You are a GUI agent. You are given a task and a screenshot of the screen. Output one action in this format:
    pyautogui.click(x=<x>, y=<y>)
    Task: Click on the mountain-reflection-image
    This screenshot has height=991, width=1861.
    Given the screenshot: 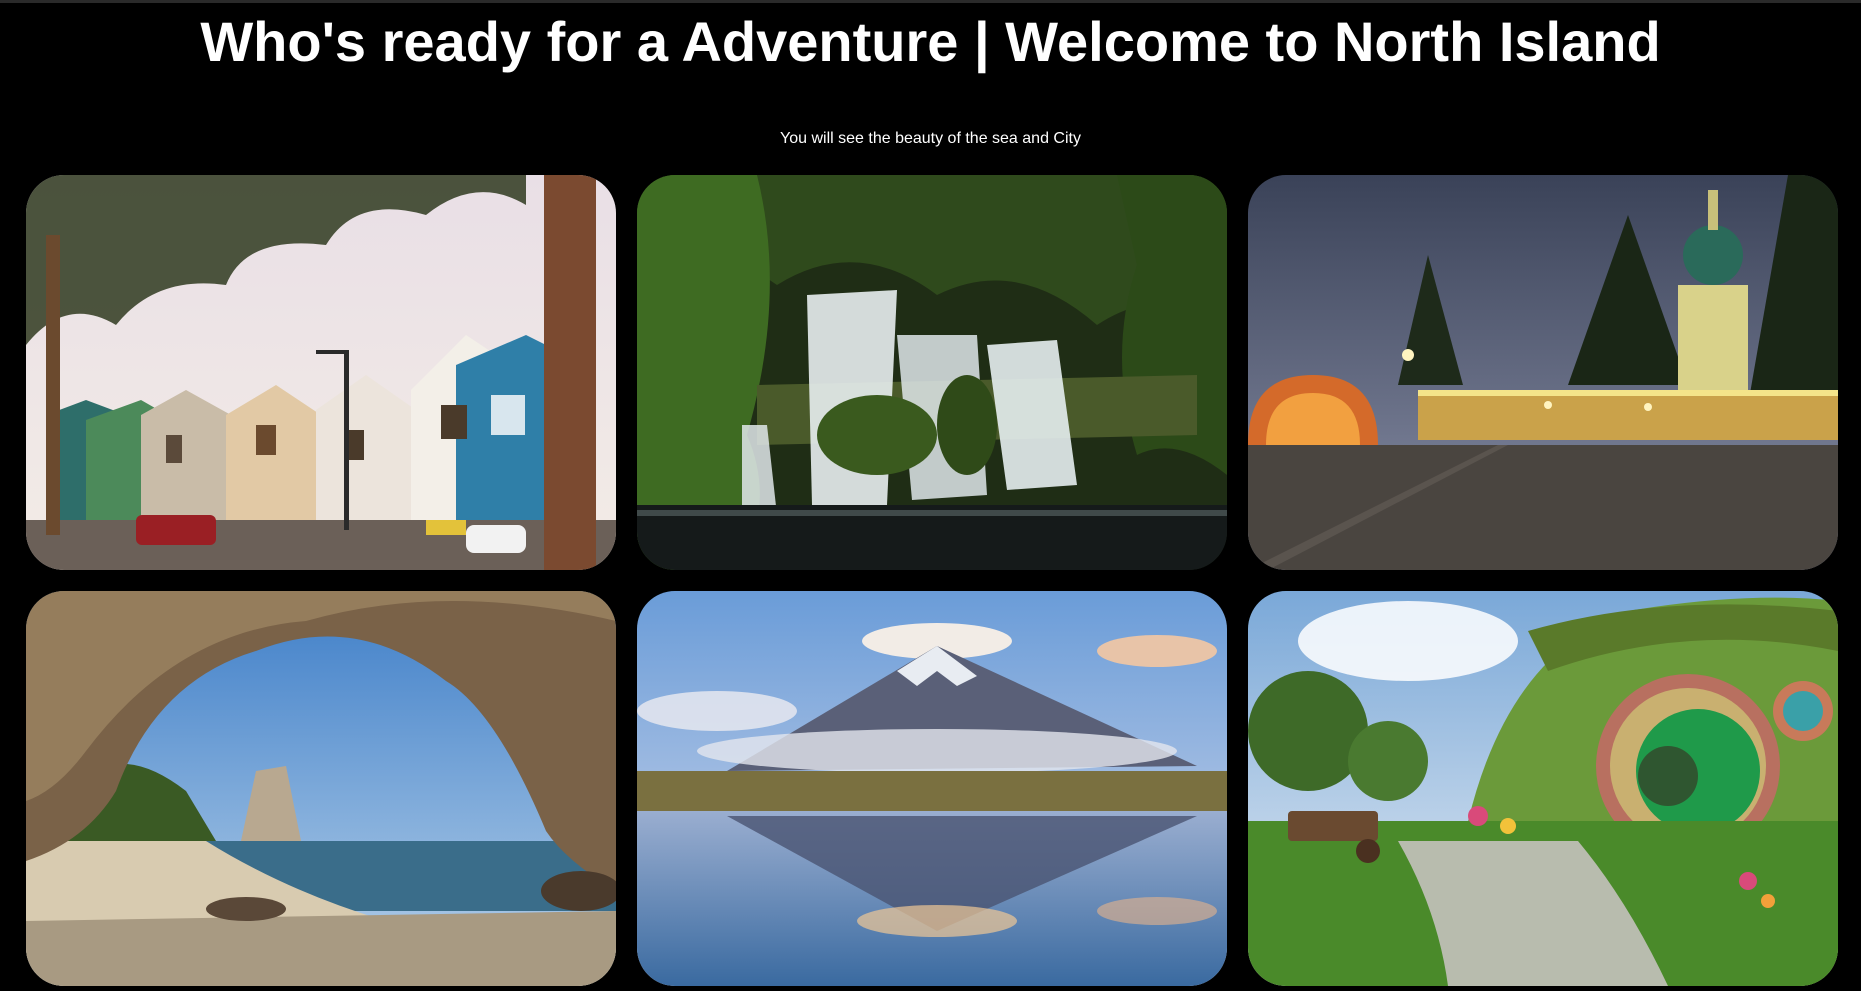 What is the action you would take?
    pyautogui.click(x=932, y=788)
    